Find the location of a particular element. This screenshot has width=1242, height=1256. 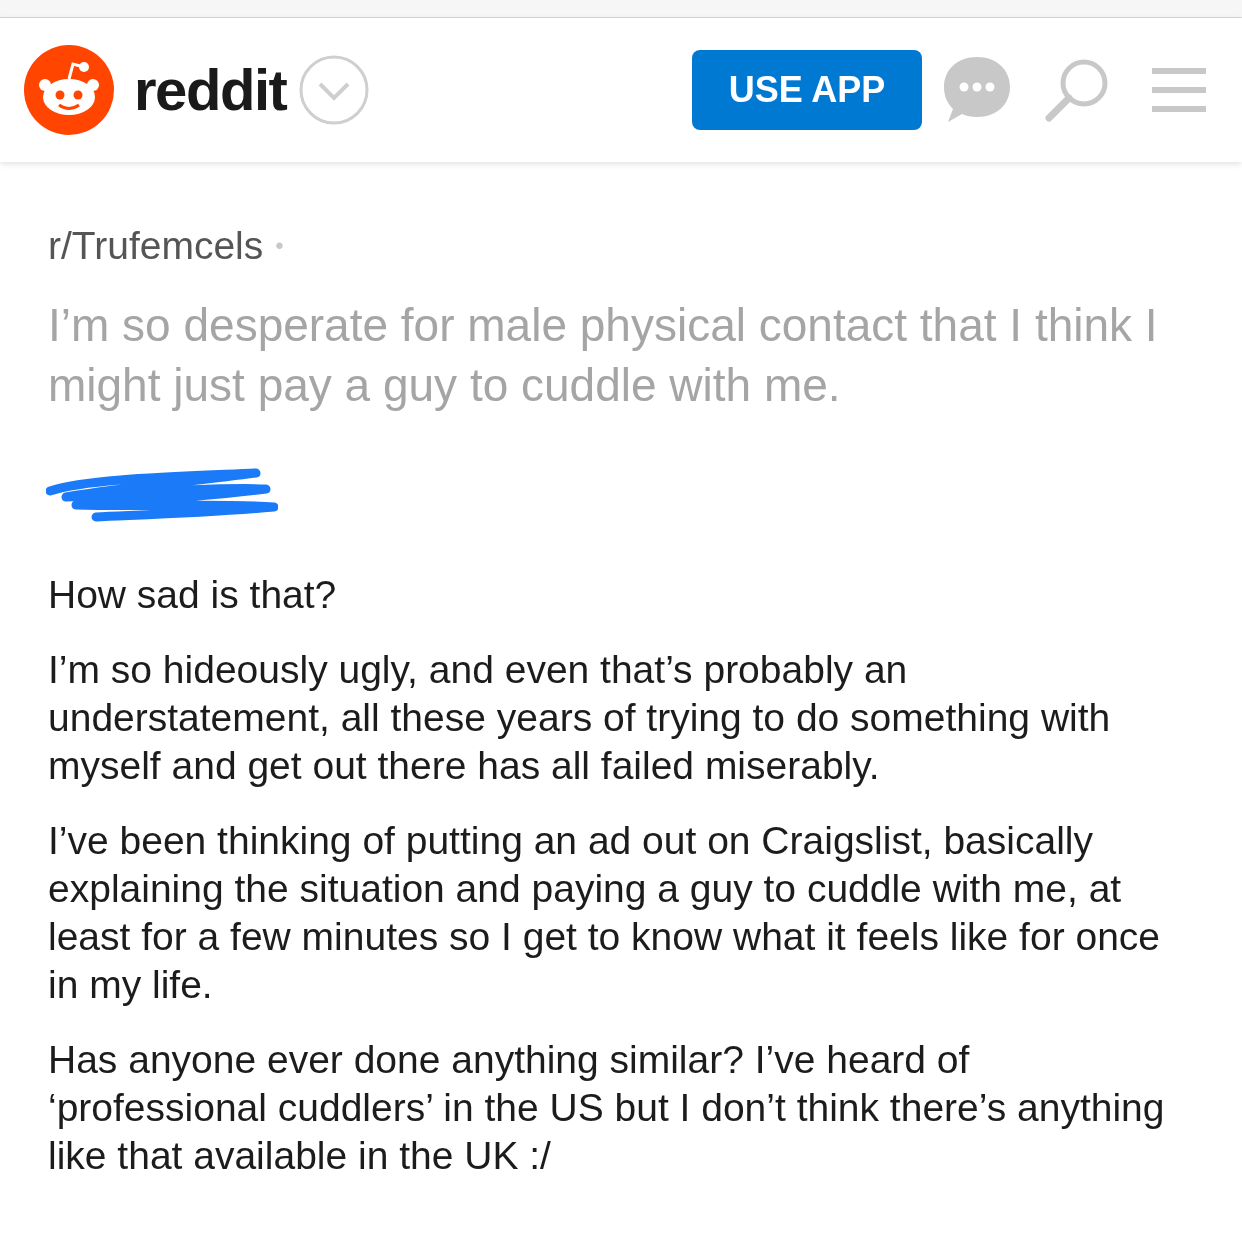

reddit-wordmark: reddit is located at coordinates (210, 90).